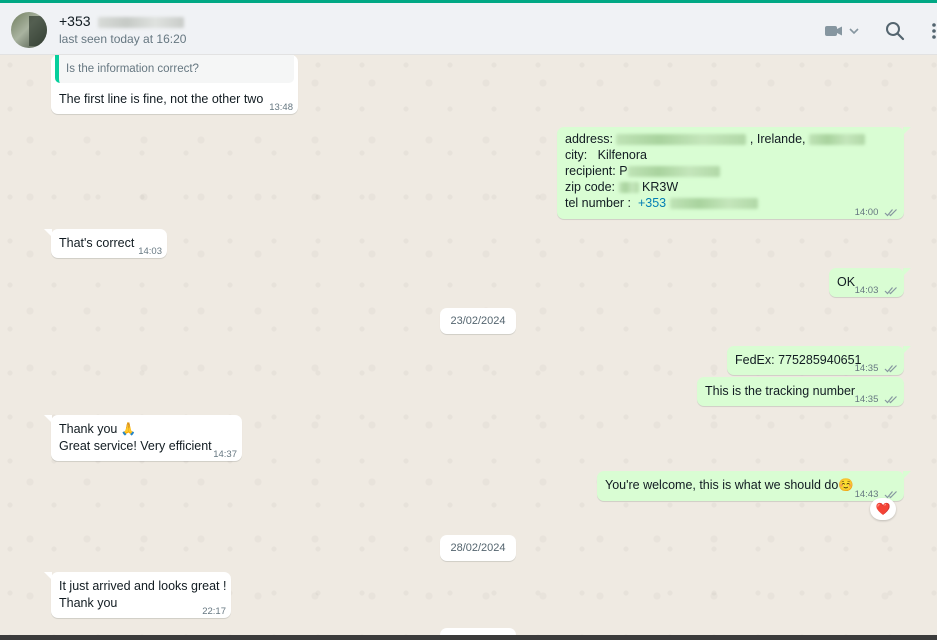  Describe the element at coordinates (214, 611) in the screenshot. I see `message-time: 22:17` at that location.